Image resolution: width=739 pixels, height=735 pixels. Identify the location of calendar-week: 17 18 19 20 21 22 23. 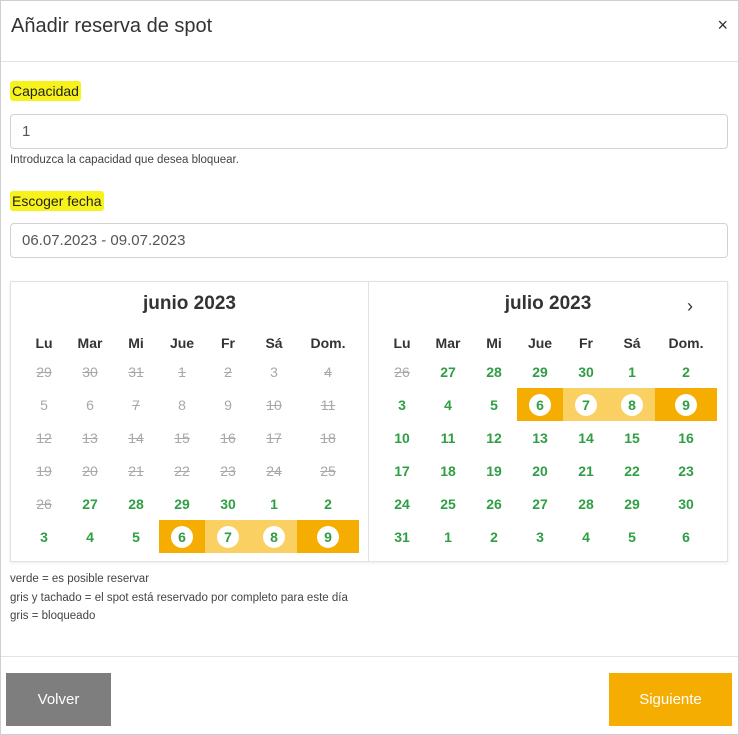
(548, 470).